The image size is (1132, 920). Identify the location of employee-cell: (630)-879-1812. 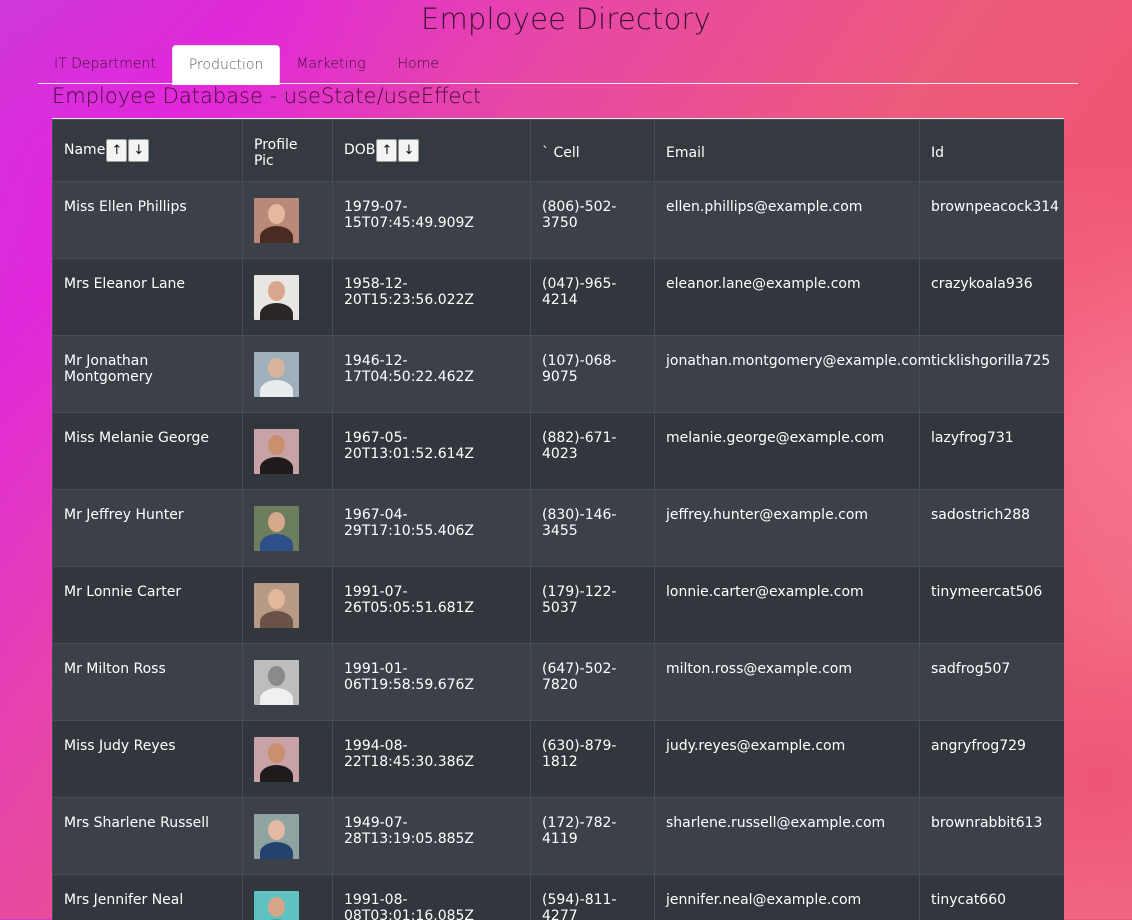
(593, 759).